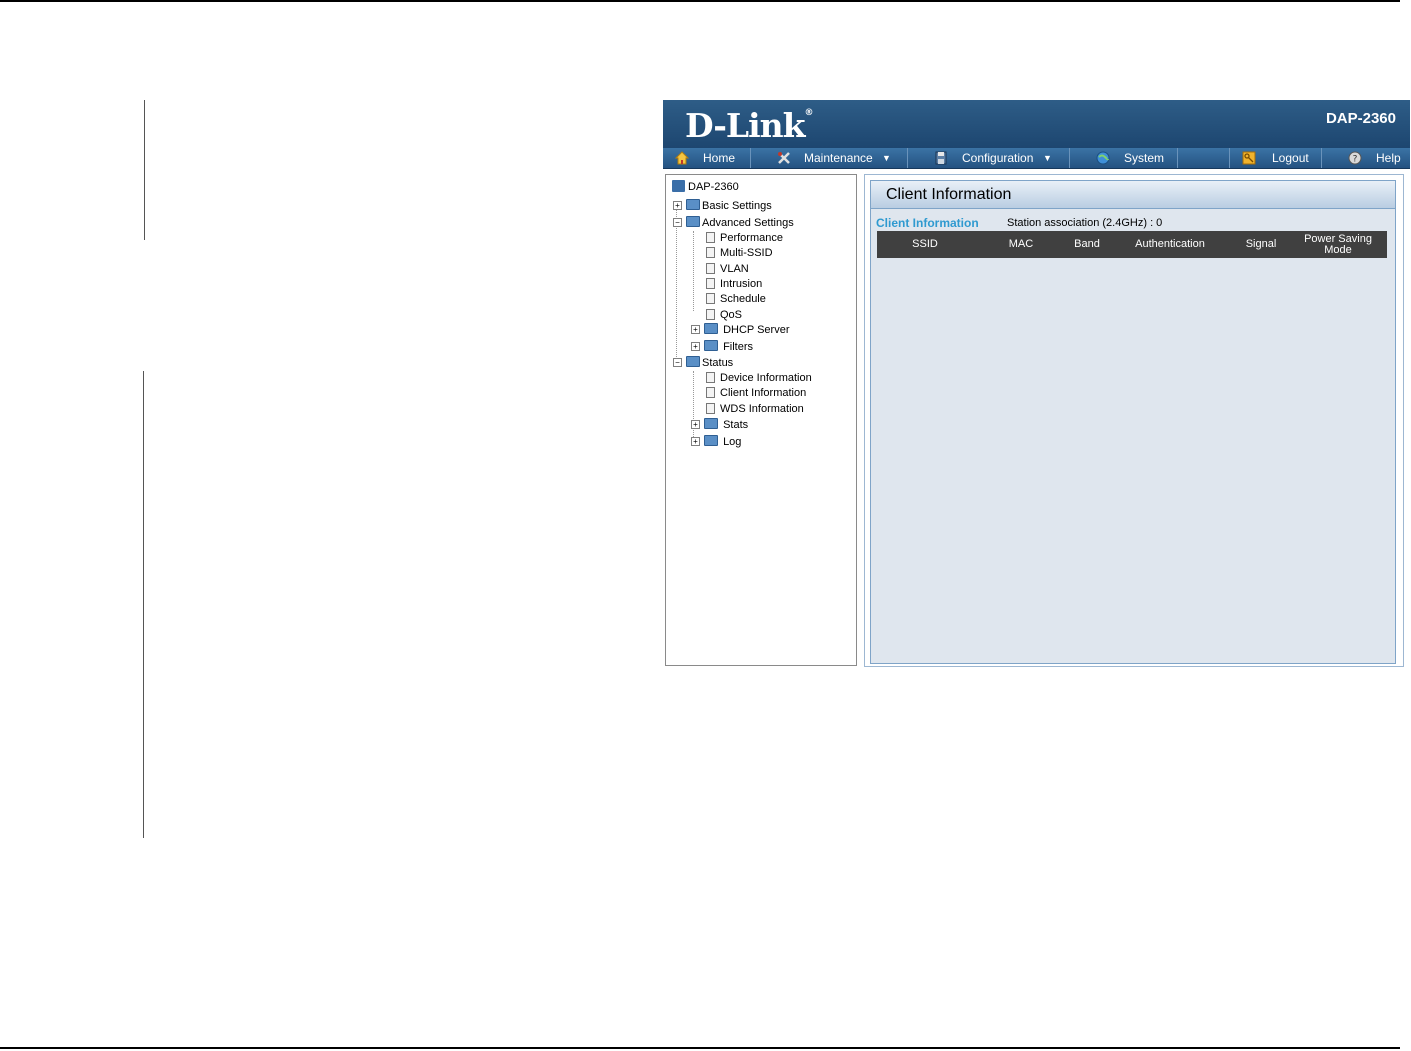 The height and width of the screenshot is (1051, 1411). I want to click on dlink-logo: D-Link®, so click(749, 125).